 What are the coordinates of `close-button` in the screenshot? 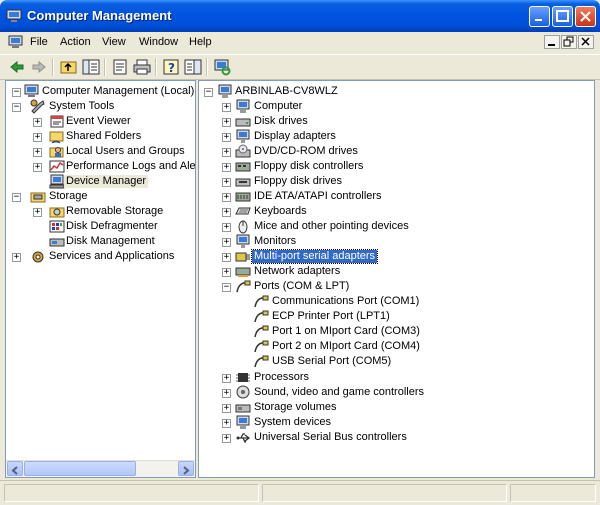 It's located at (585, 16).